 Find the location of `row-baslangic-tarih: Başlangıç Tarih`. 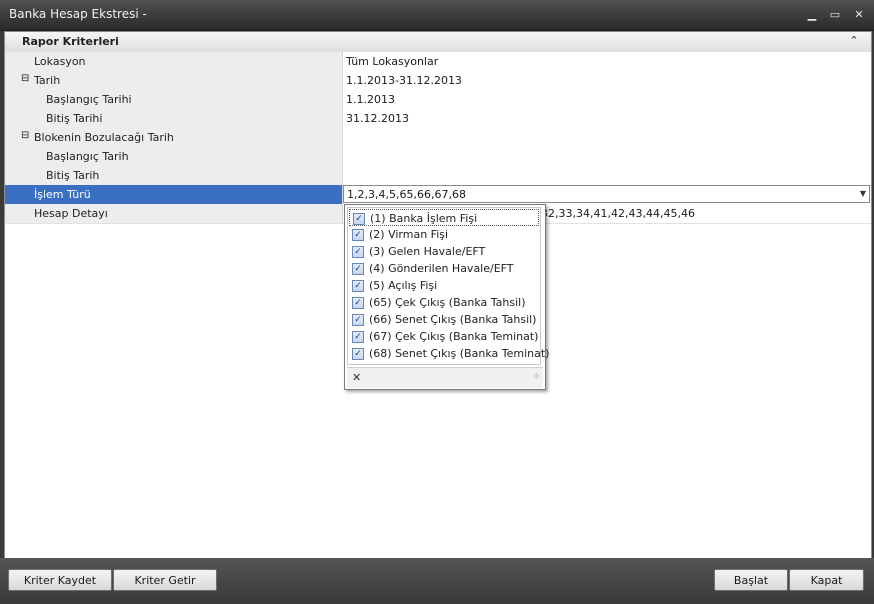

row-baslangic-tarih: Başlangıç Tarih is located at coordinates (438, 157).